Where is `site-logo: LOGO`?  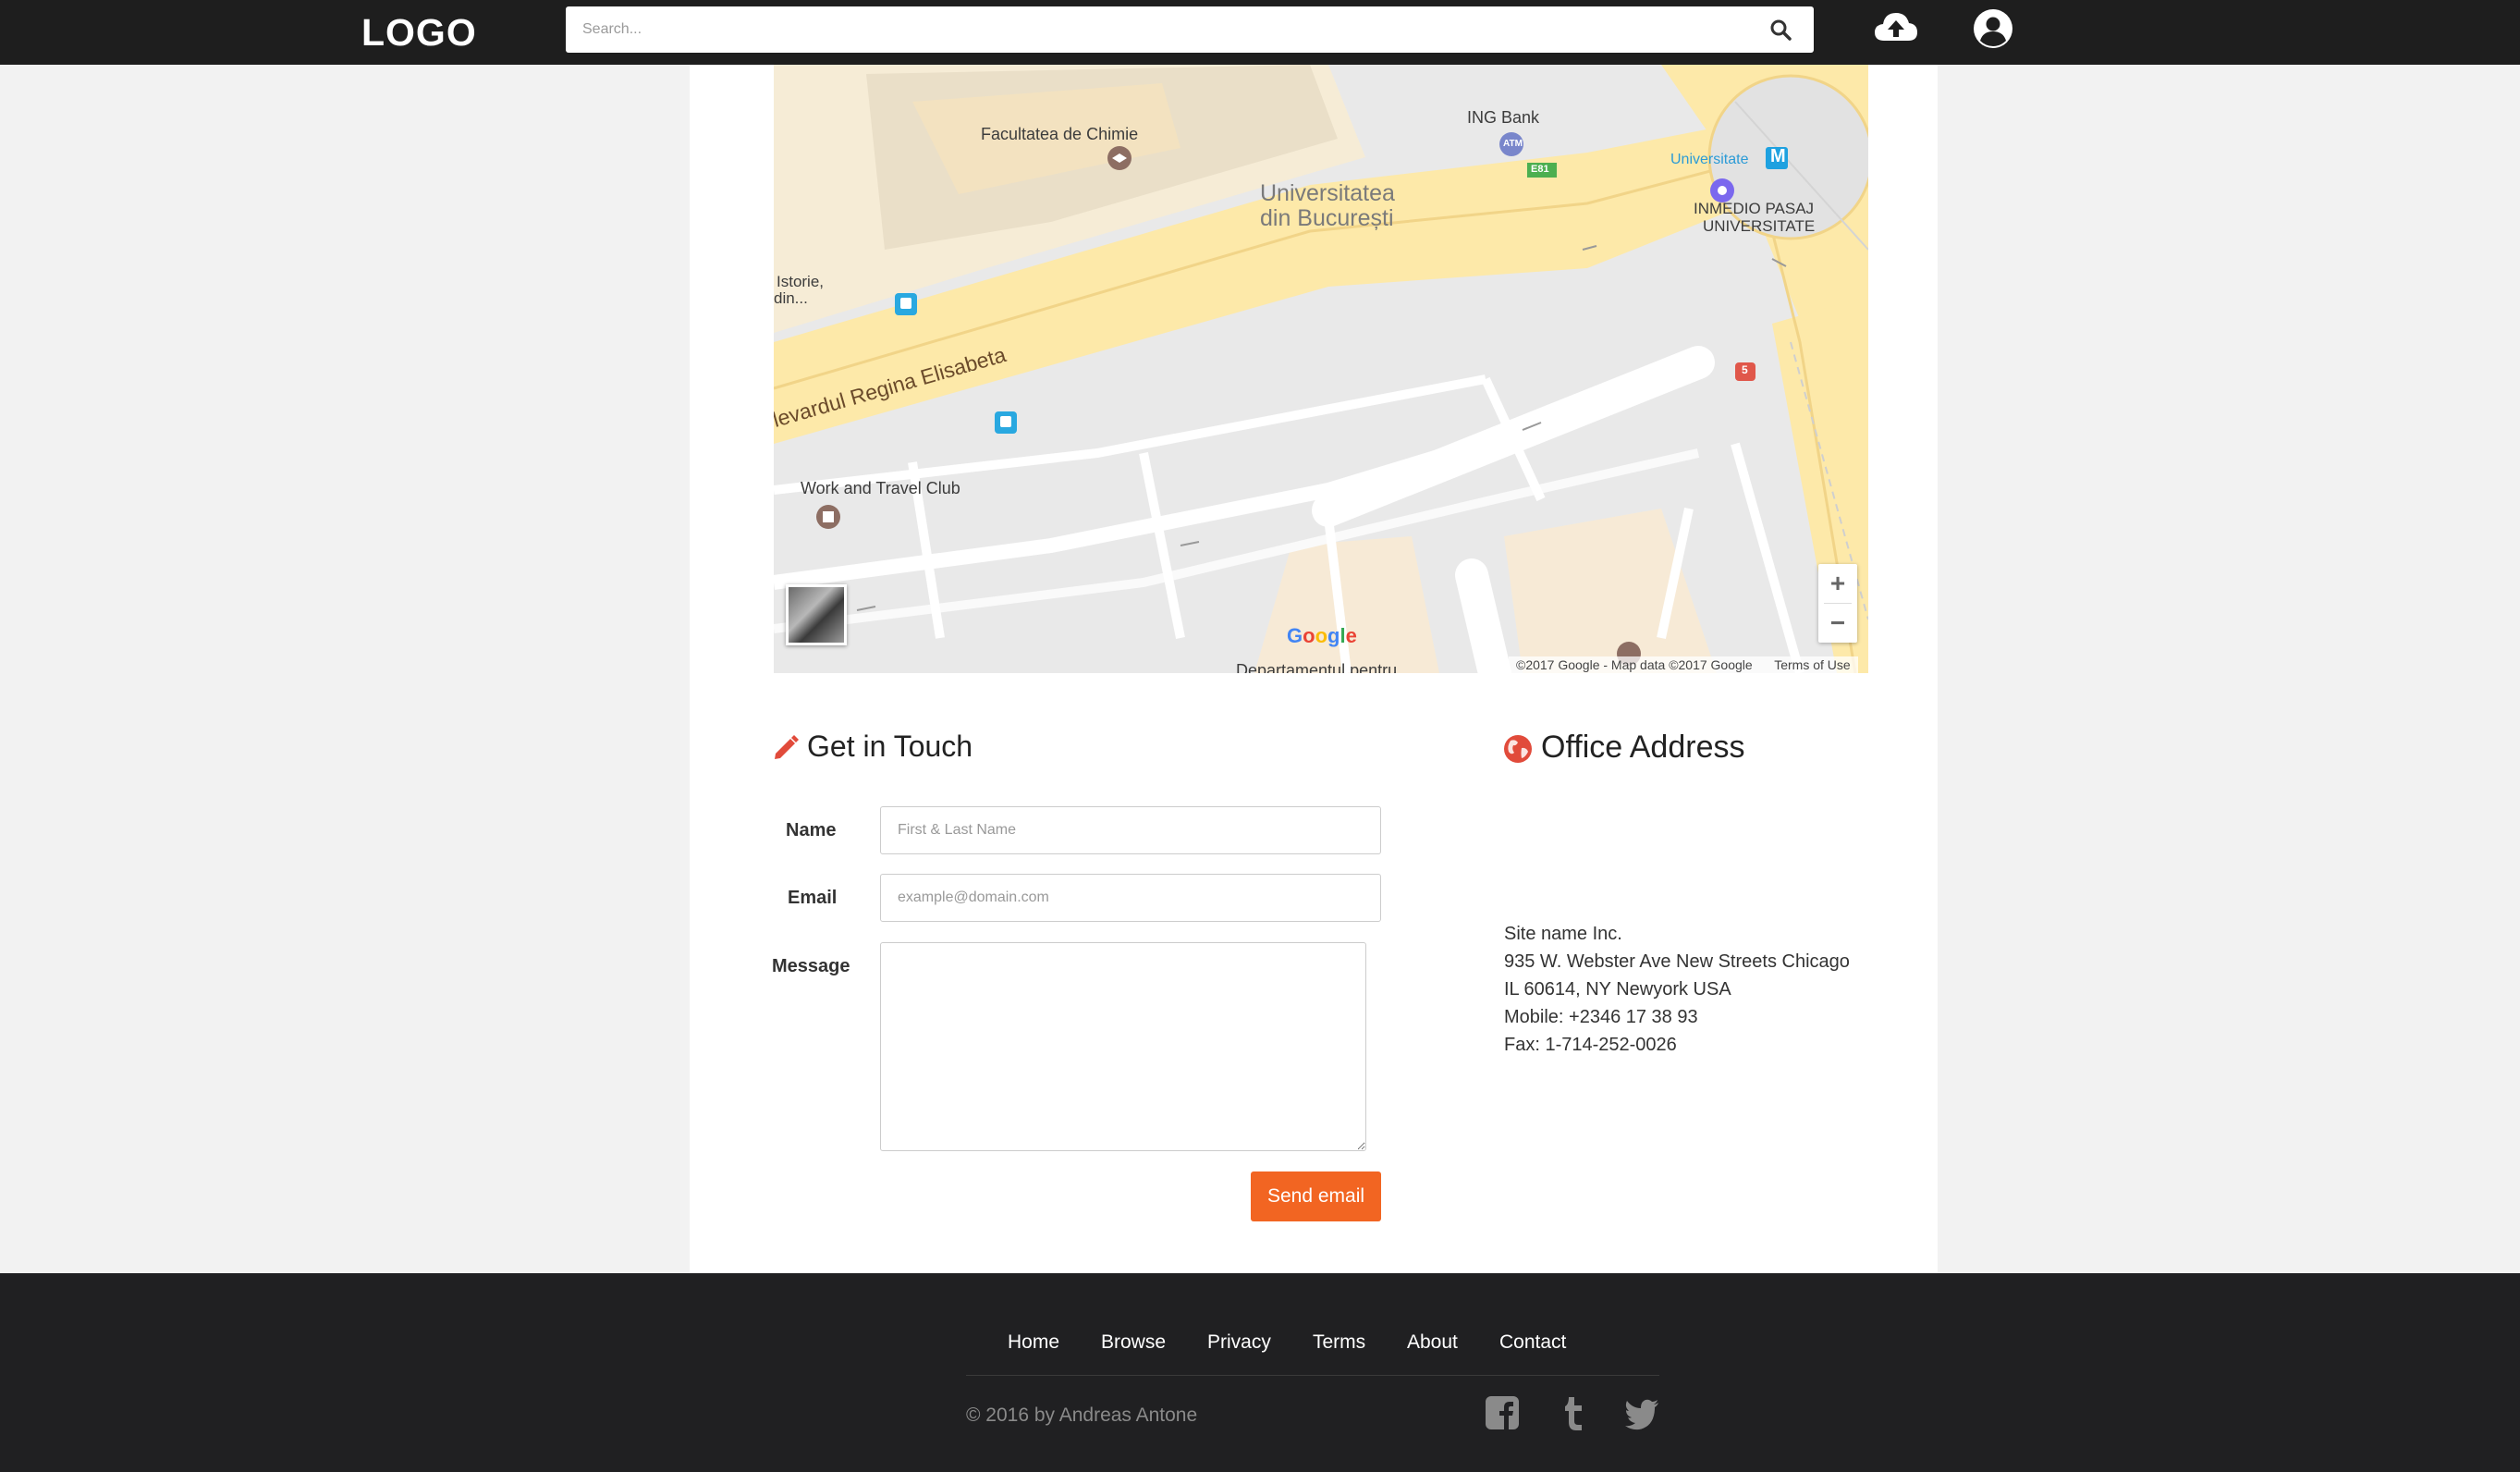 site-logo: LOGO is located at coordinates (419, 32).